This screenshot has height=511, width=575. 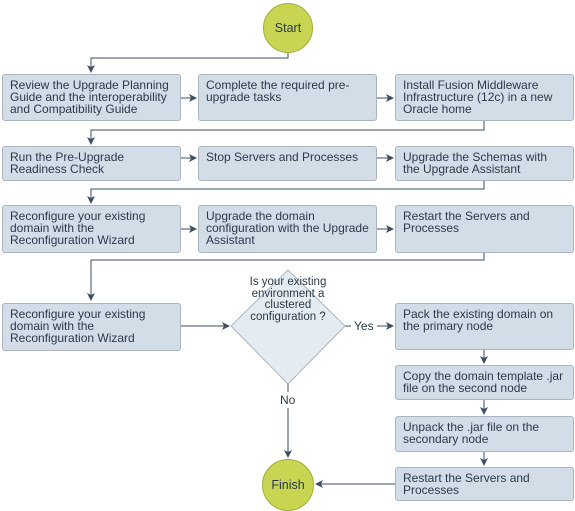 I want to click on start-label: Start, so click(x=288, y=28).